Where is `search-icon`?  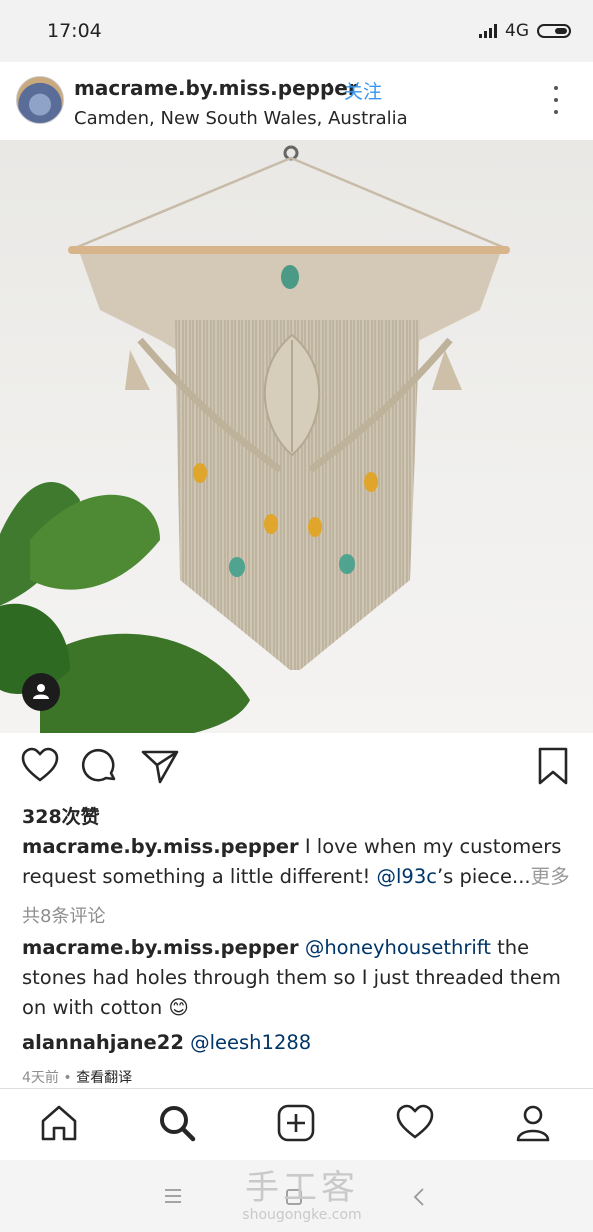 search-icon is located at coordinates (177, 1123).